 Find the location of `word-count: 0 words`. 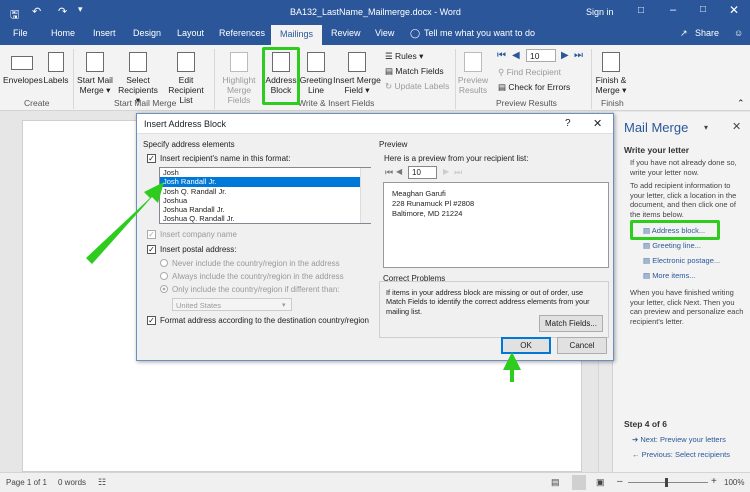

word-count: 0 words is located at coordinates (72, 482).